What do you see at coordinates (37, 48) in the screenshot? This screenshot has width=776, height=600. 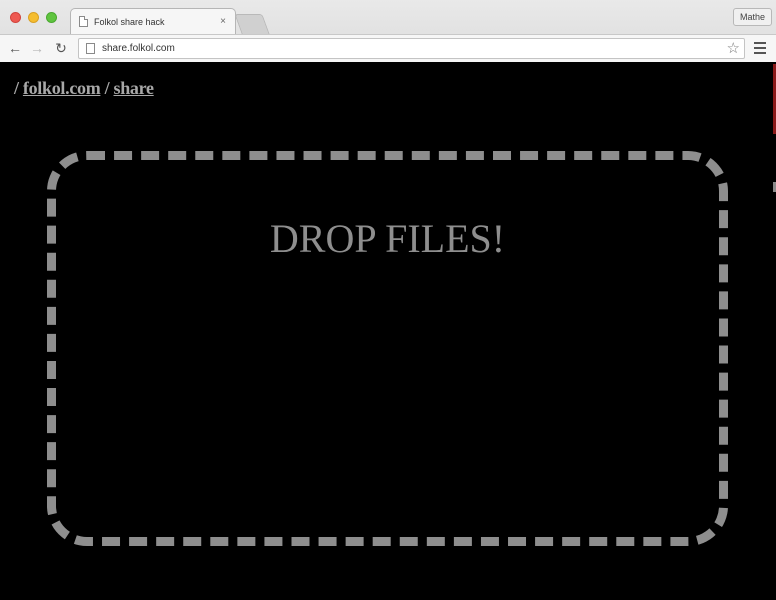 I see `arrow-right-icon: →` at bounding box center [37, 48].